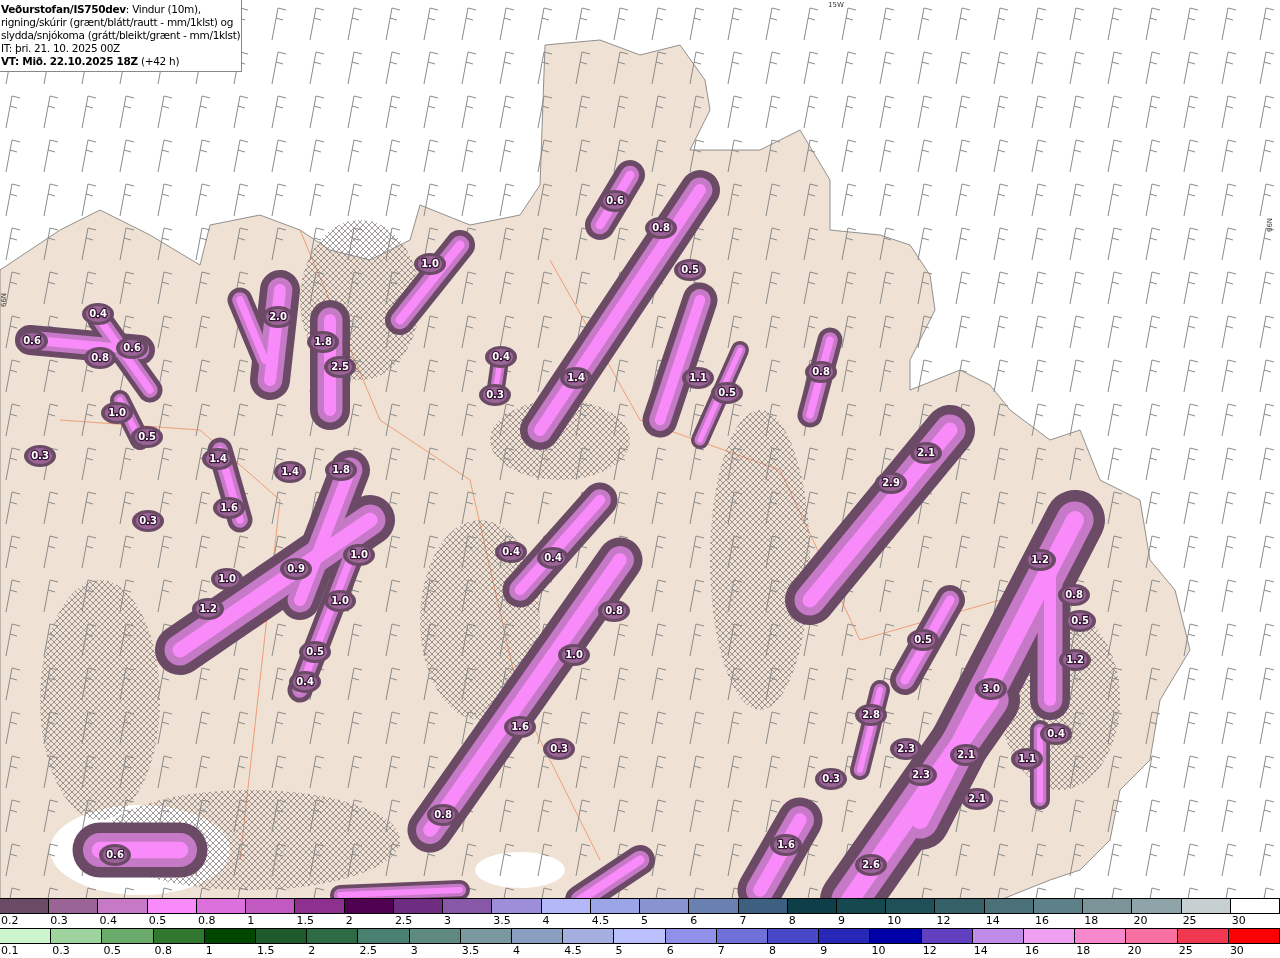 The image size is (1280, 958). Describe the element at coordinates (157, 921) in the screenshot. I see `legend-value: 0.5` at that location.